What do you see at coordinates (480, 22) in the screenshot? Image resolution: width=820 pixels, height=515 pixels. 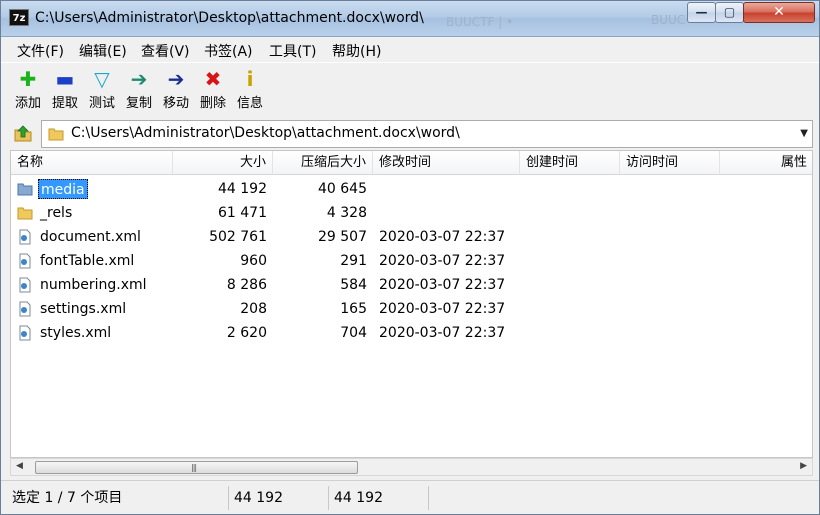 I see `background-window-text: BUUCTF | •` at bounding box center [480, 22].